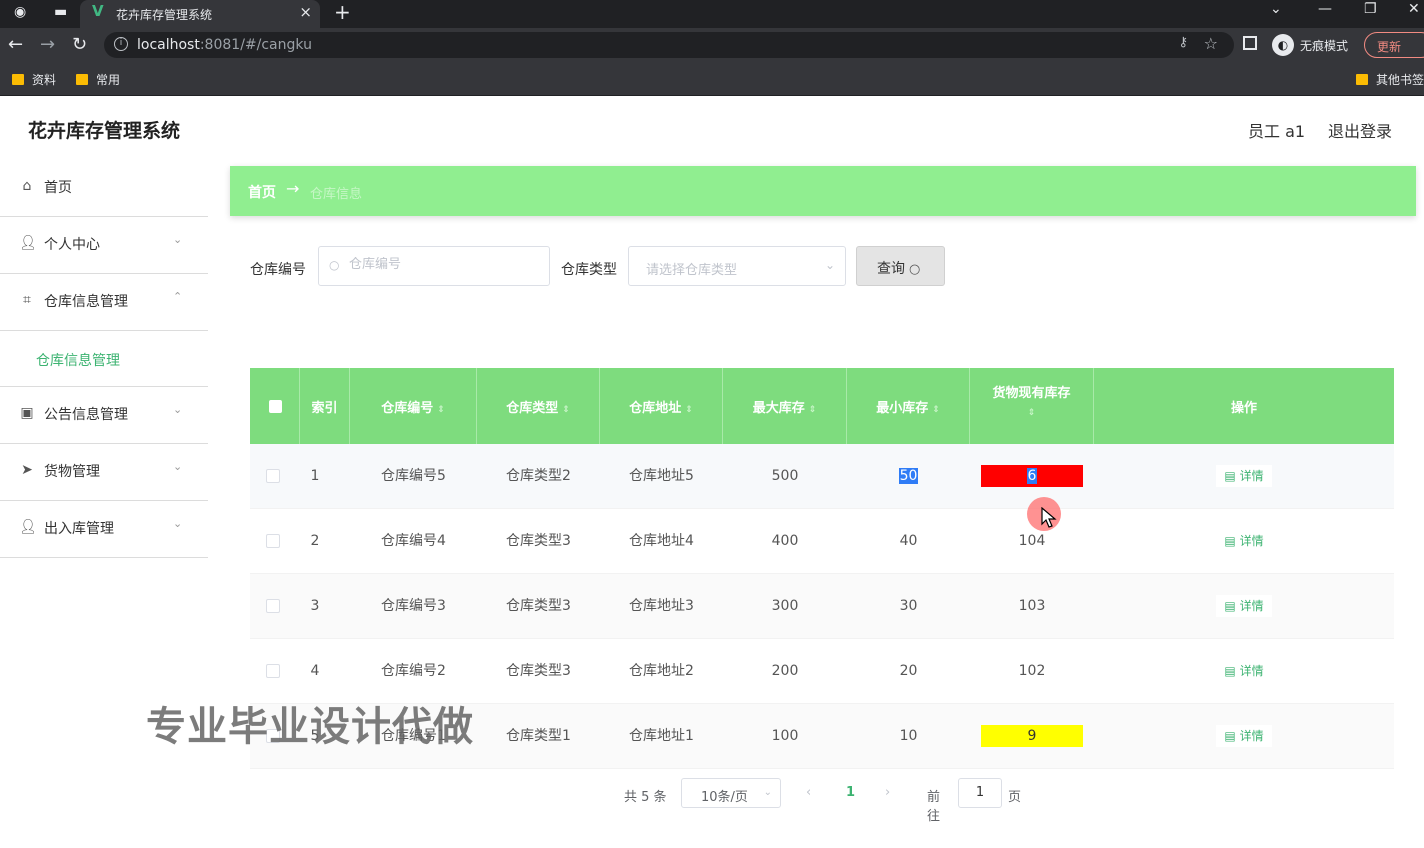 This screenshot has width=1424, height=848. I want to click on reload-icon: ↻, so click(79, 44).